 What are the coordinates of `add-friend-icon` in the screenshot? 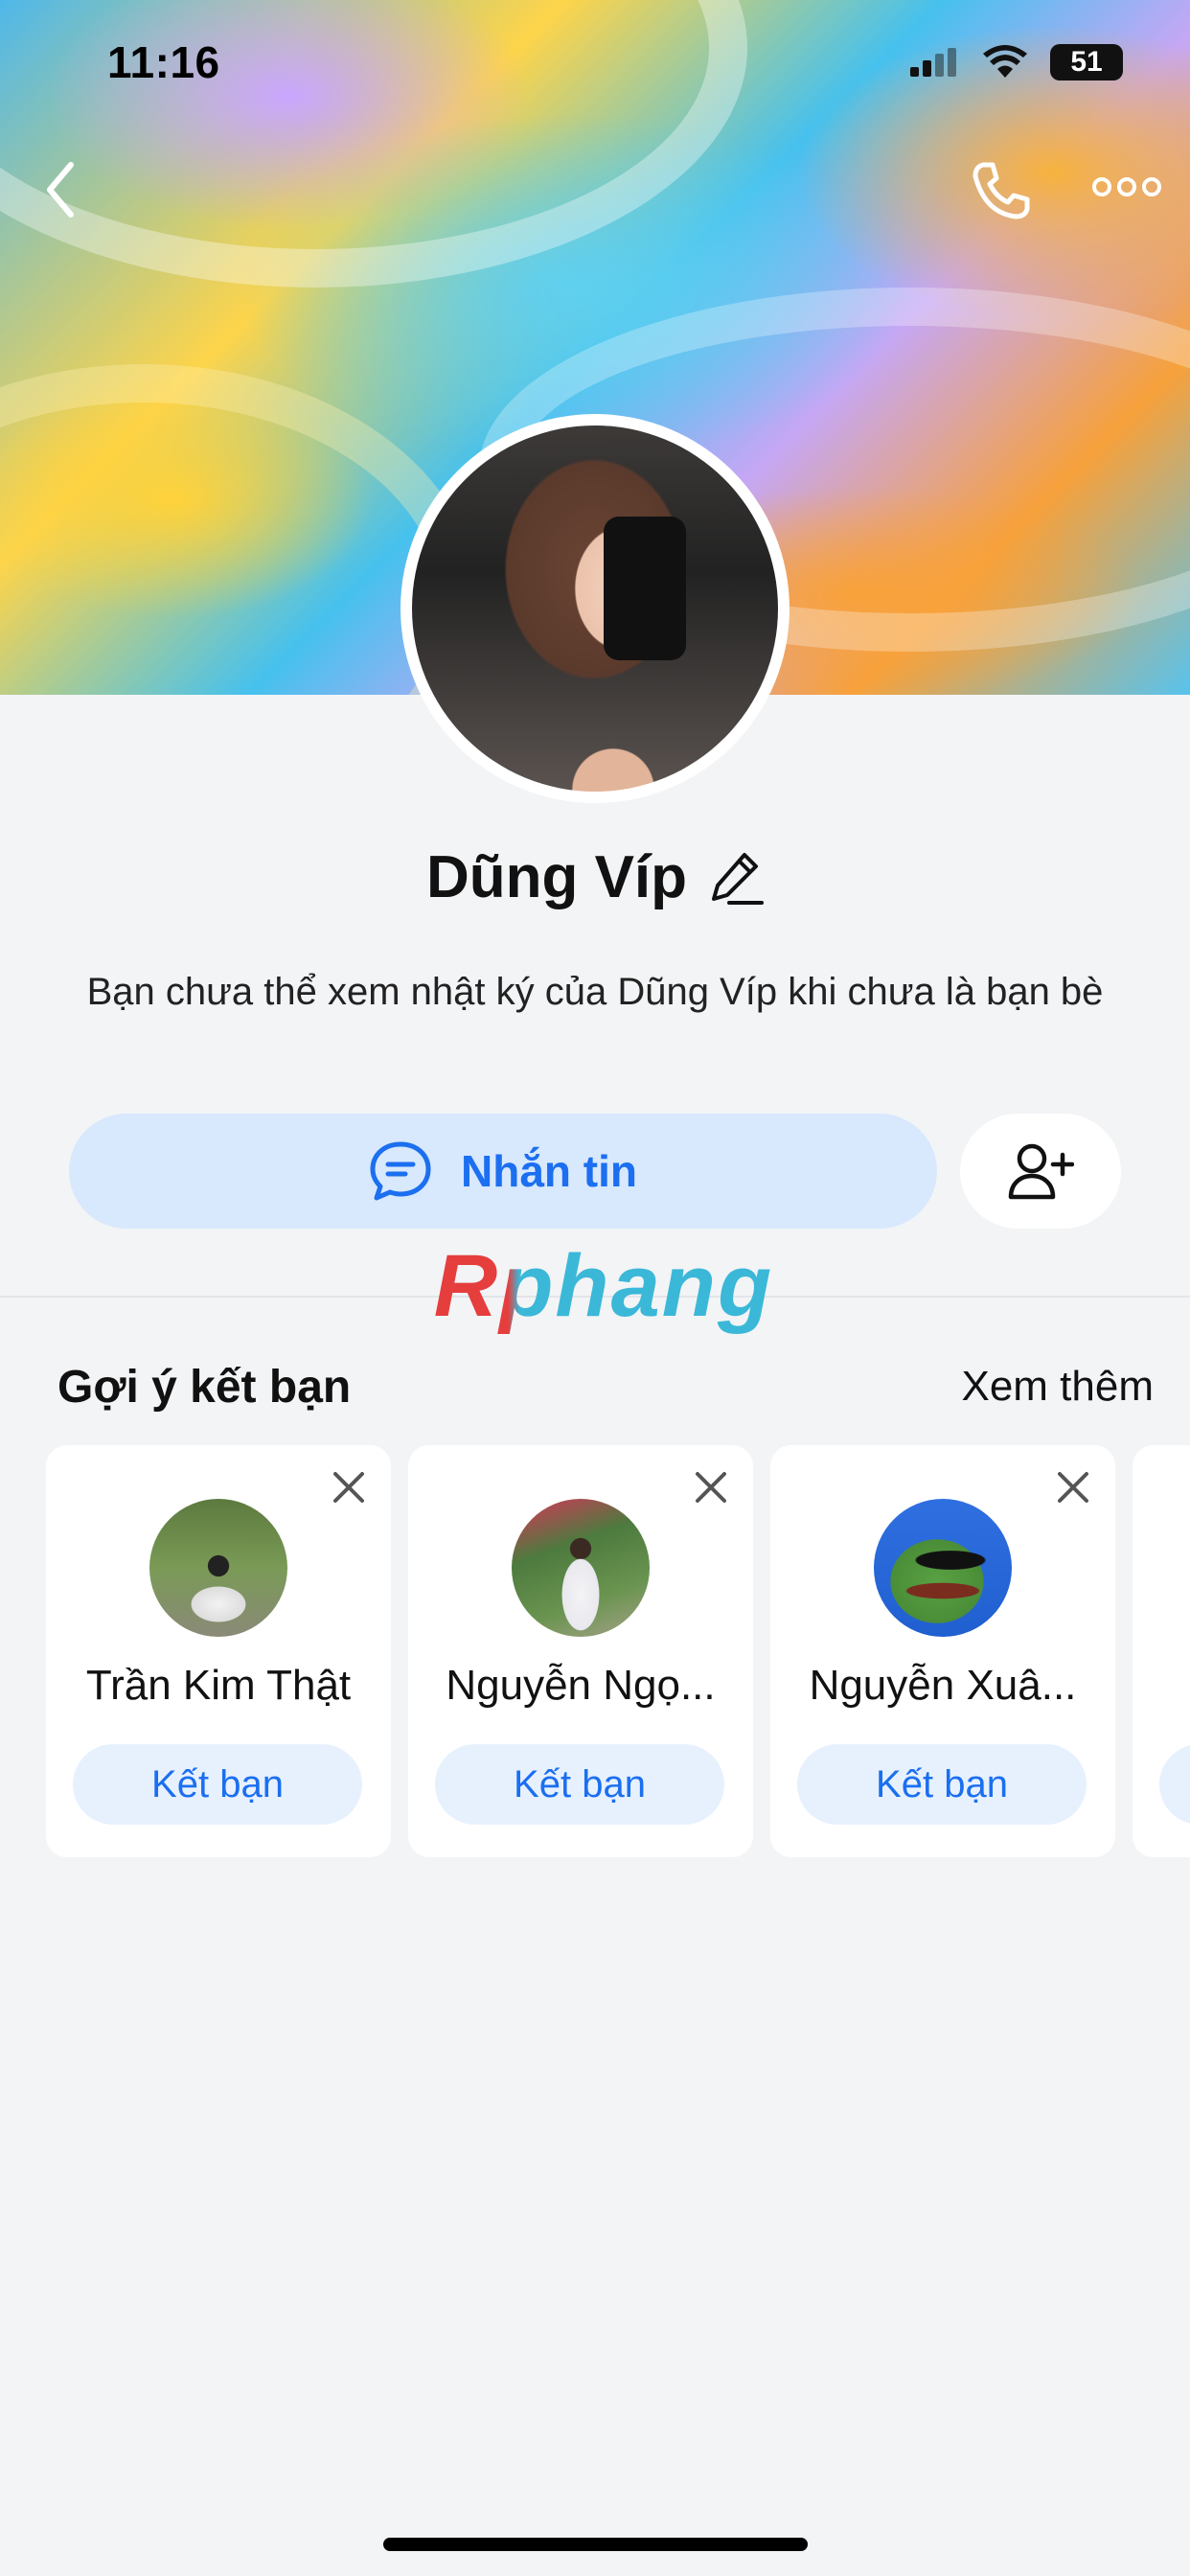 It's located at (1041, 1171).